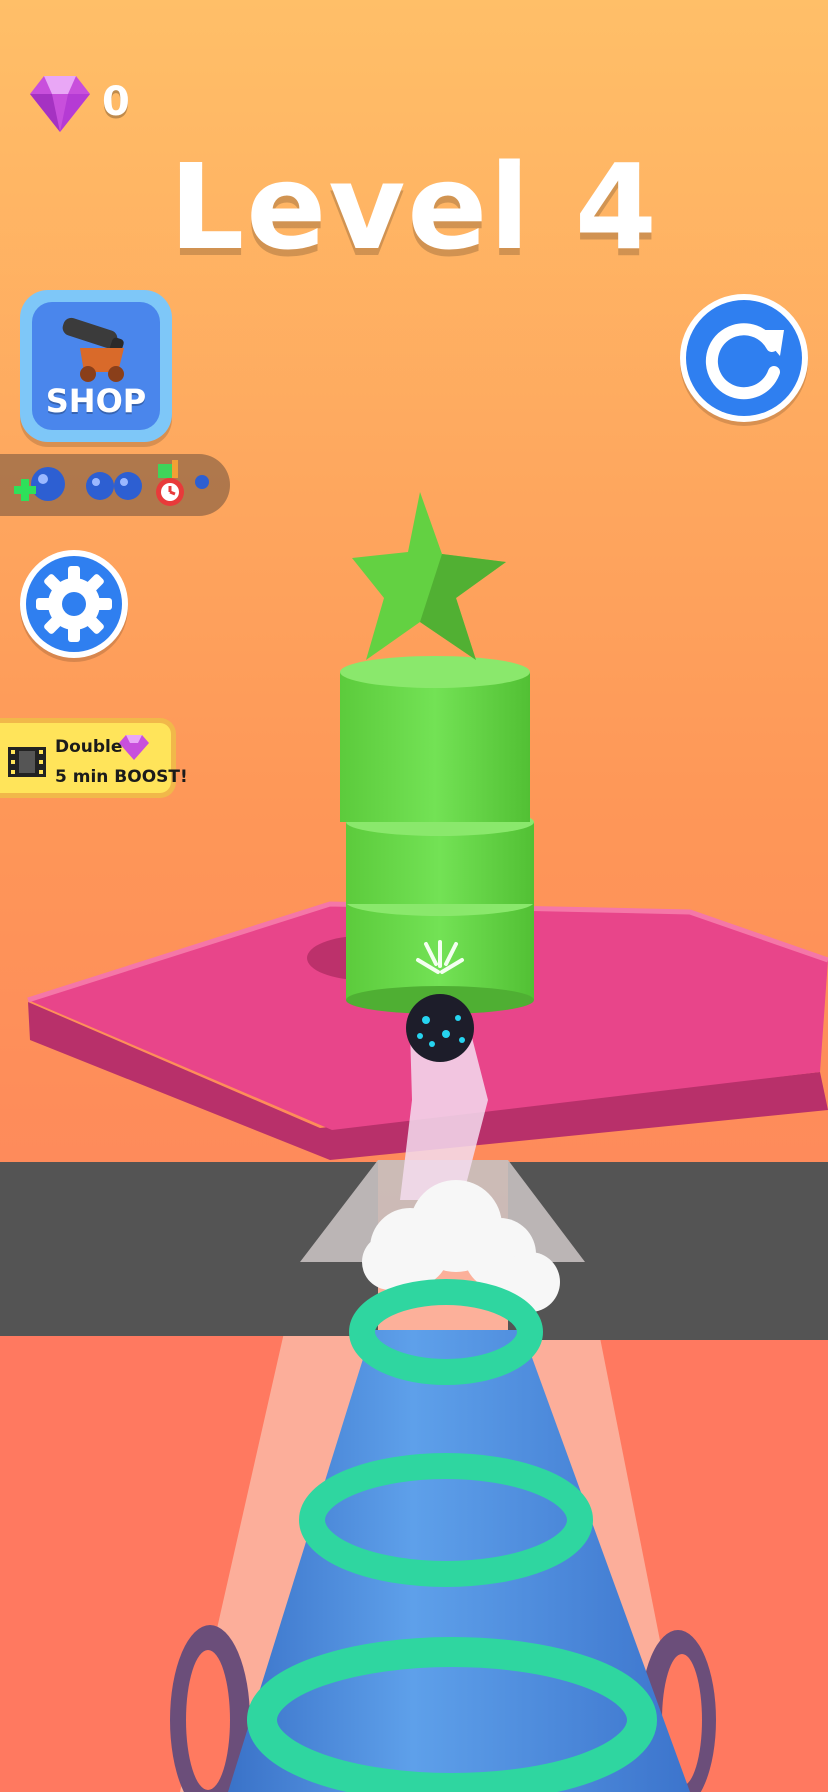 This screenshot has height=1792, width=828. I want to click on gear-icon, so click(74, 604).